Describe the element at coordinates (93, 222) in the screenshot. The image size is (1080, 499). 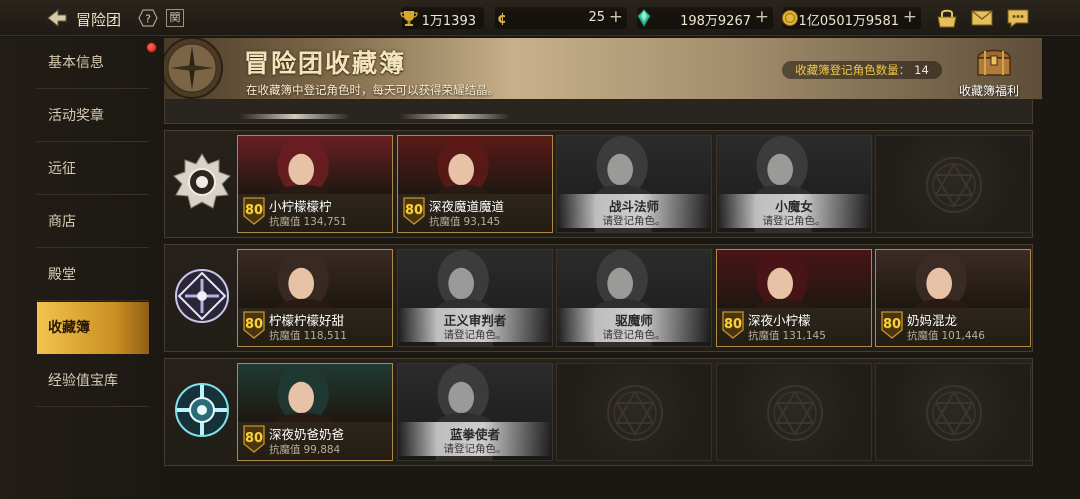
I see `sidebar-item-shop: 商店` at that location.